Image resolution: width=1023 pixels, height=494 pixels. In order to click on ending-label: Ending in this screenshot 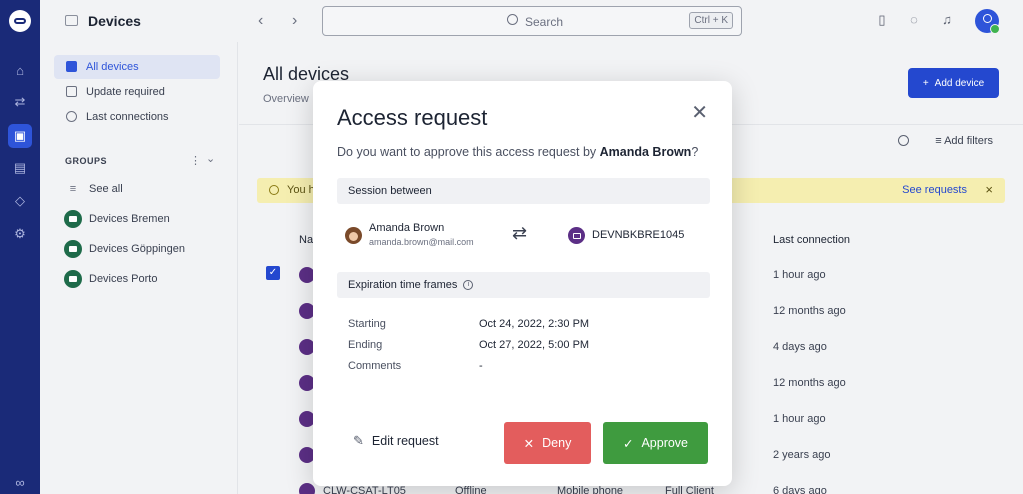, I will do `click(365, 345)`.